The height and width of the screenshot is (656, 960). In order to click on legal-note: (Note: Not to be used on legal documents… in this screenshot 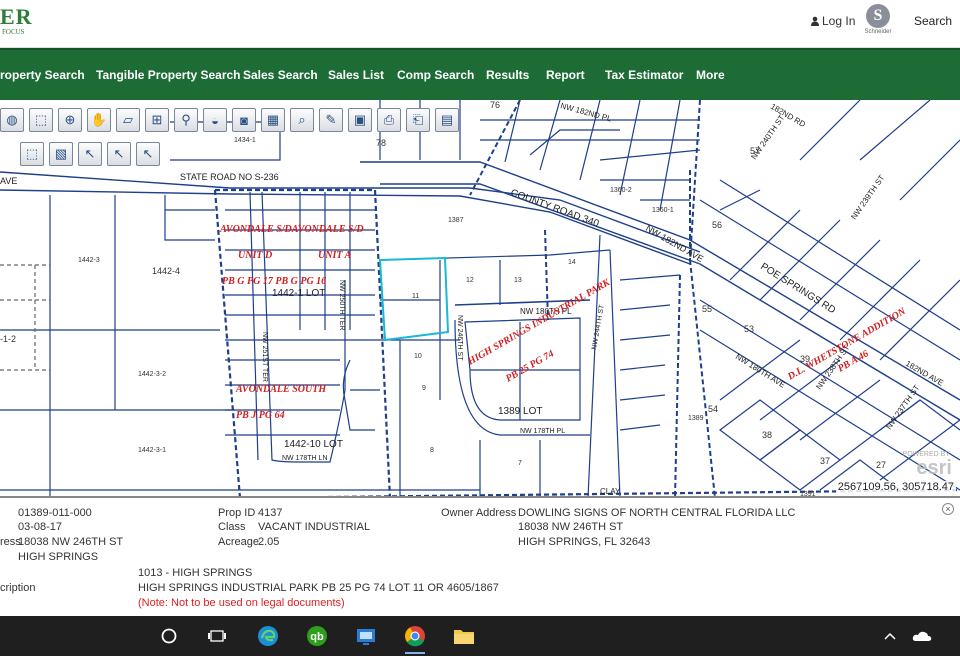, I will do `click(241, 603)`.